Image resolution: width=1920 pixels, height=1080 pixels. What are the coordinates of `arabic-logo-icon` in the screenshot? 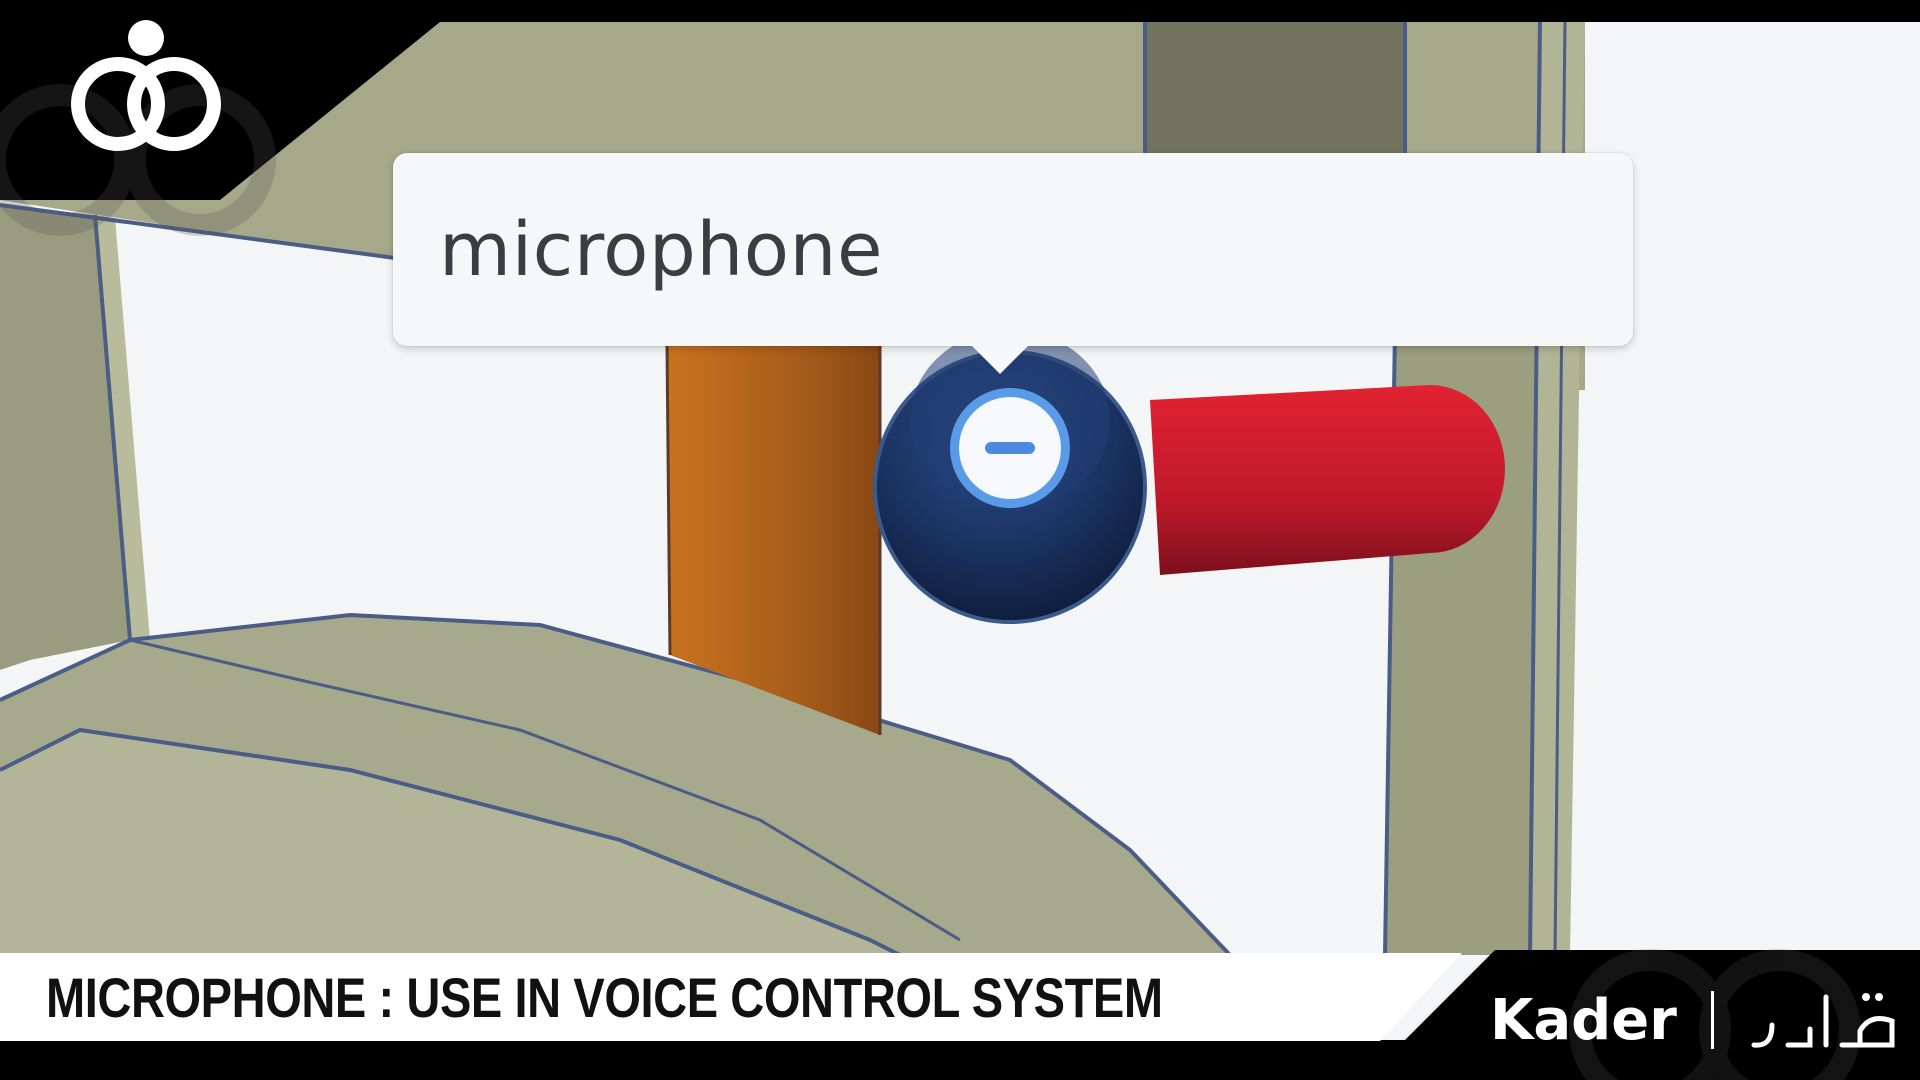 It's located at (1823, 1020).